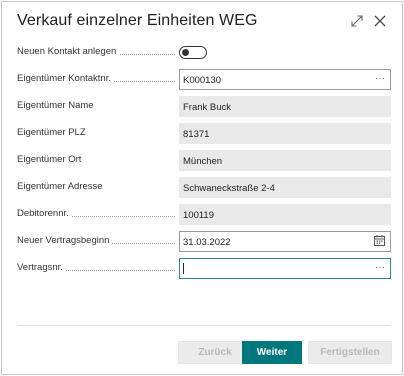 Image resolution: width=404 pixels, height=376 pixels. What do you see at coordinates (68, 51) in the screenshot?
I see `label-new-contact: Neuen Kontakt anlegen` at bounding box center [68, 51].